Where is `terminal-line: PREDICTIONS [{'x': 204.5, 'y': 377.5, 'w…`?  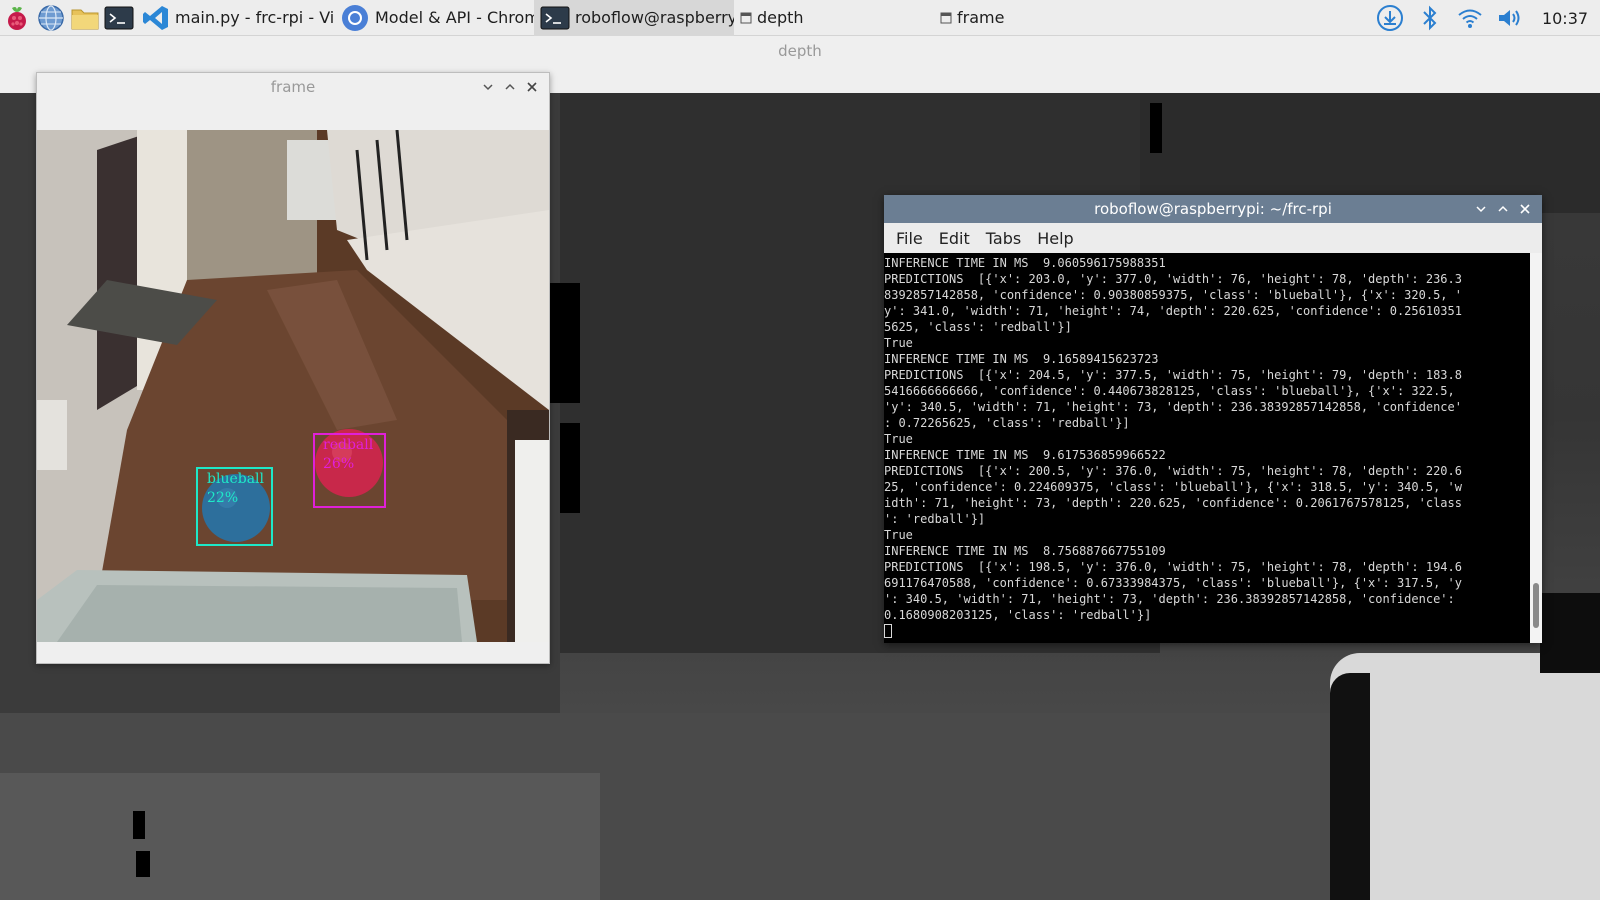 terminal-line: PREDICTIONS [{'x': 204.5, 'y': 377.5, 'w… is located at coordinates (1173, 375).